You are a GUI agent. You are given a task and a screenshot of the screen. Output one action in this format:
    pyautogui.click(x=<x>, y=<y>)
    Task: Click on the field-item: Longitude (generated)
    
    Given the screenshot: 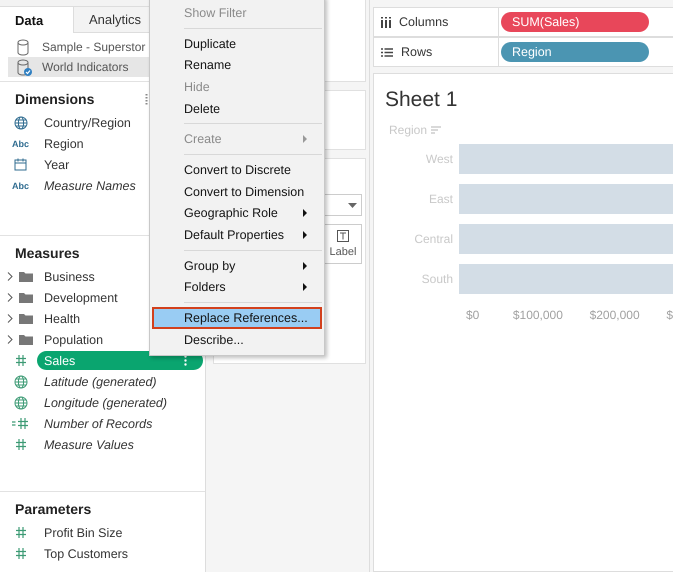 What is the action you would take?
    pyautogui.click(x=106, y=403)
    